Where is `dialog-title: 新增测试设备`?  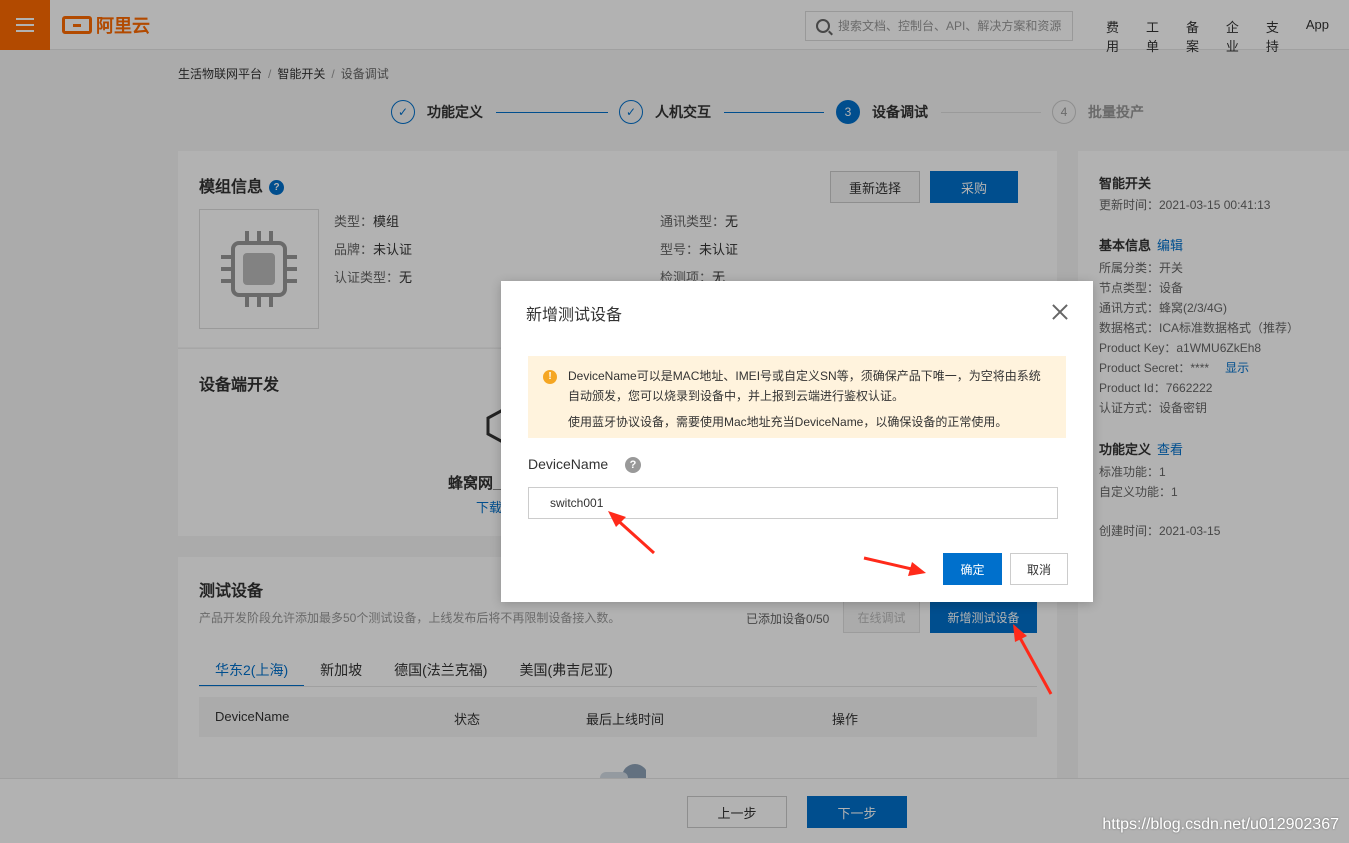 dialog-title: 新增测试设备 is located at coordinates (574, 315).